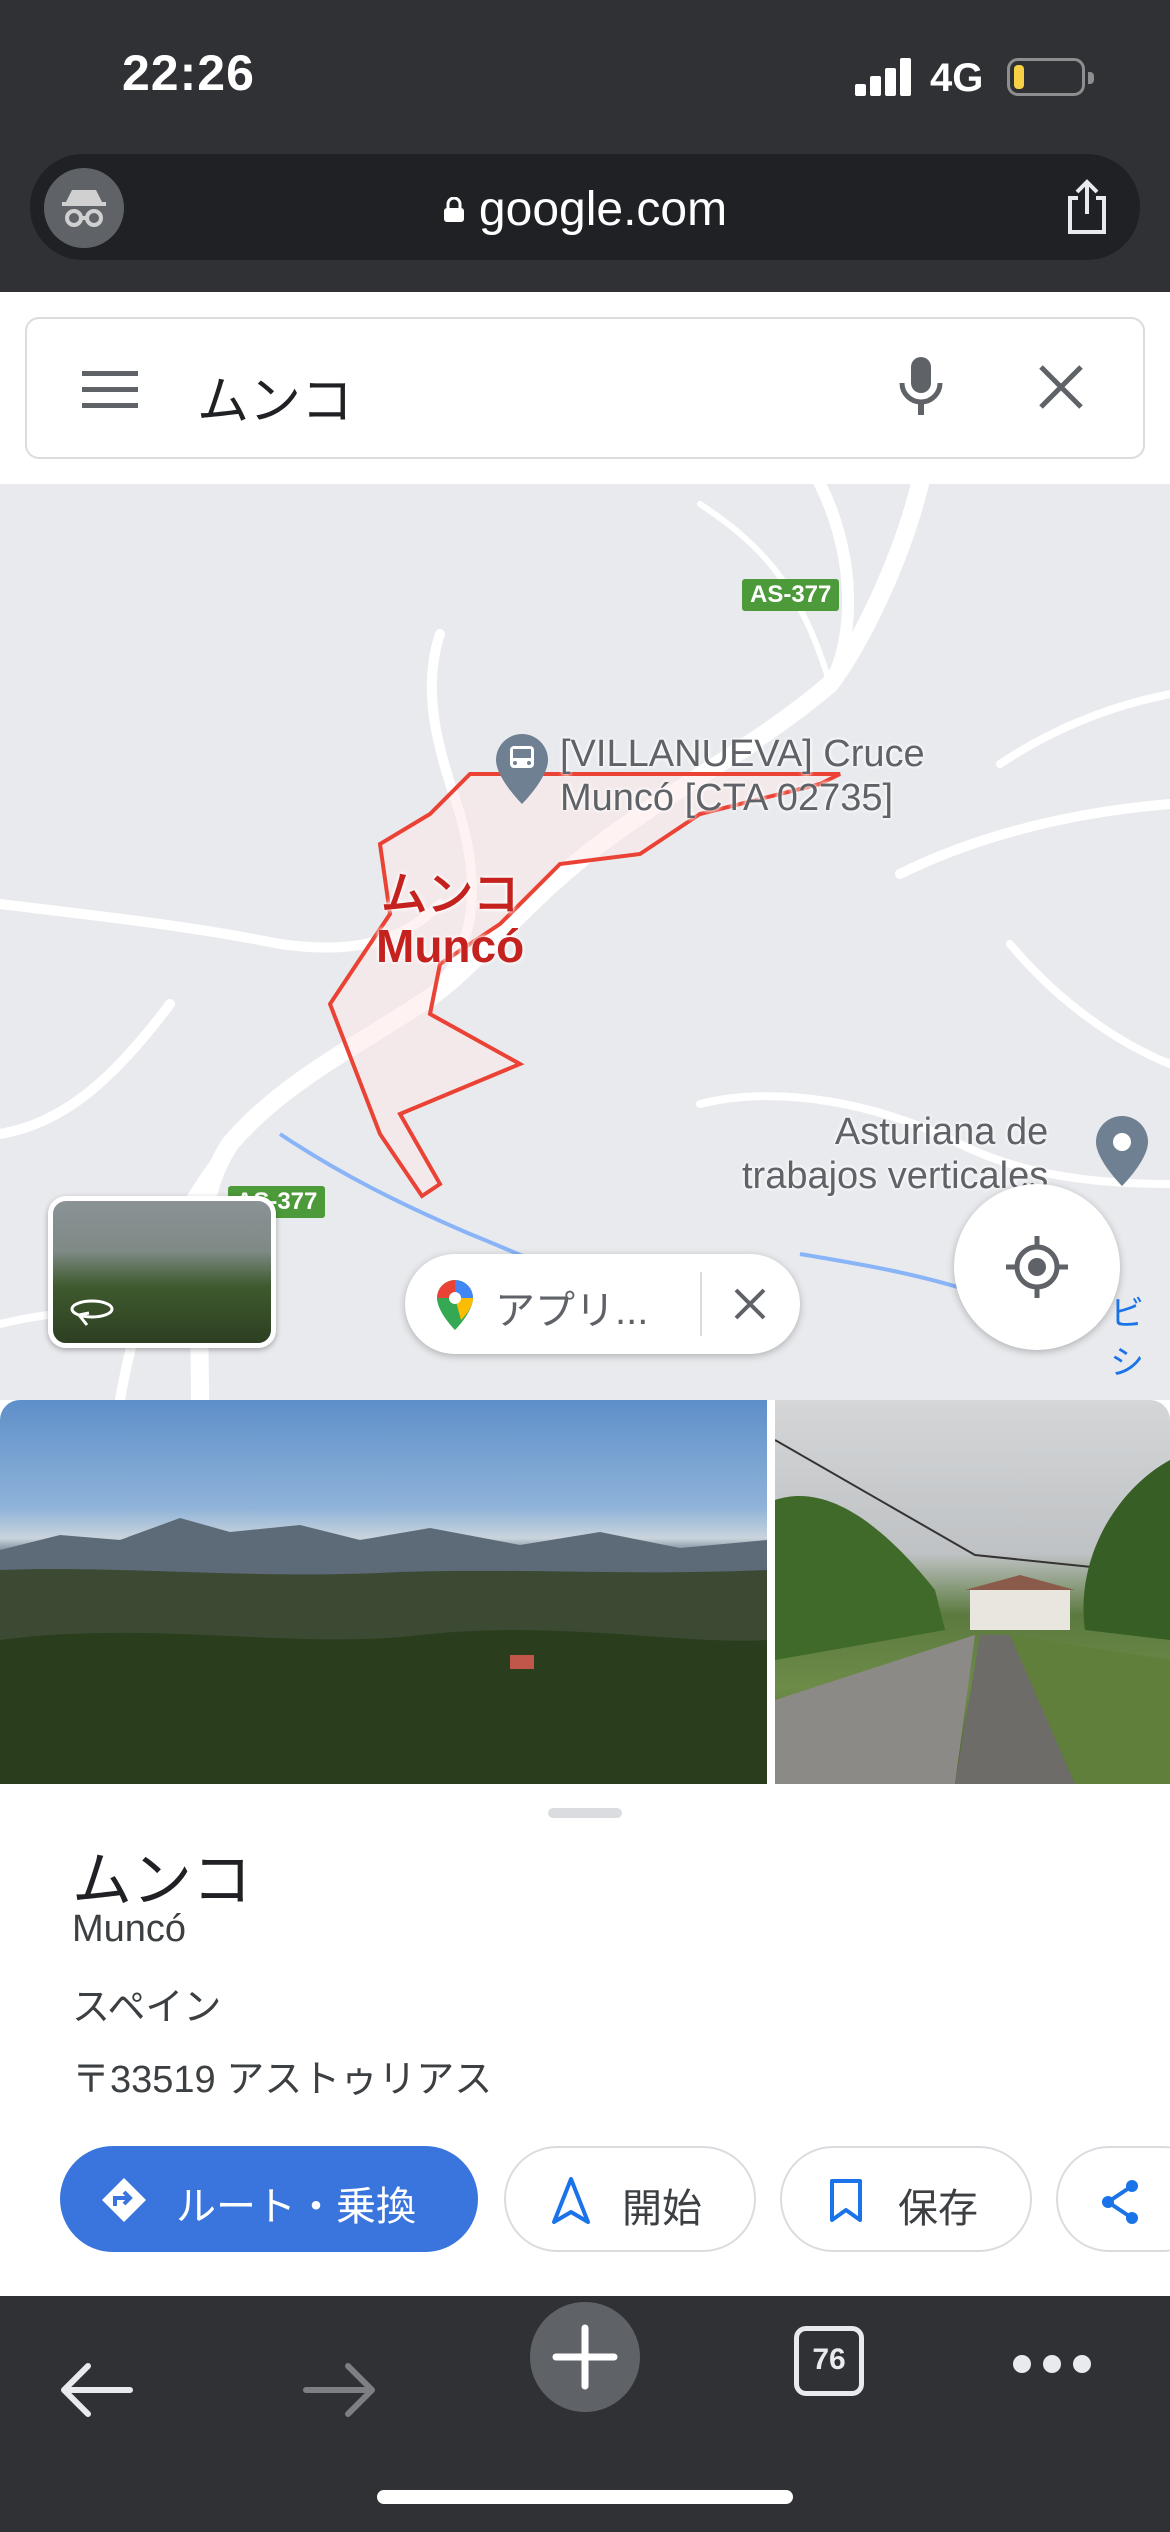 This screenshot has width=1170, height=2532. Describe the element at coordinates (662, 2209) in the screenshot. I see `start-label: 開始` at that location.